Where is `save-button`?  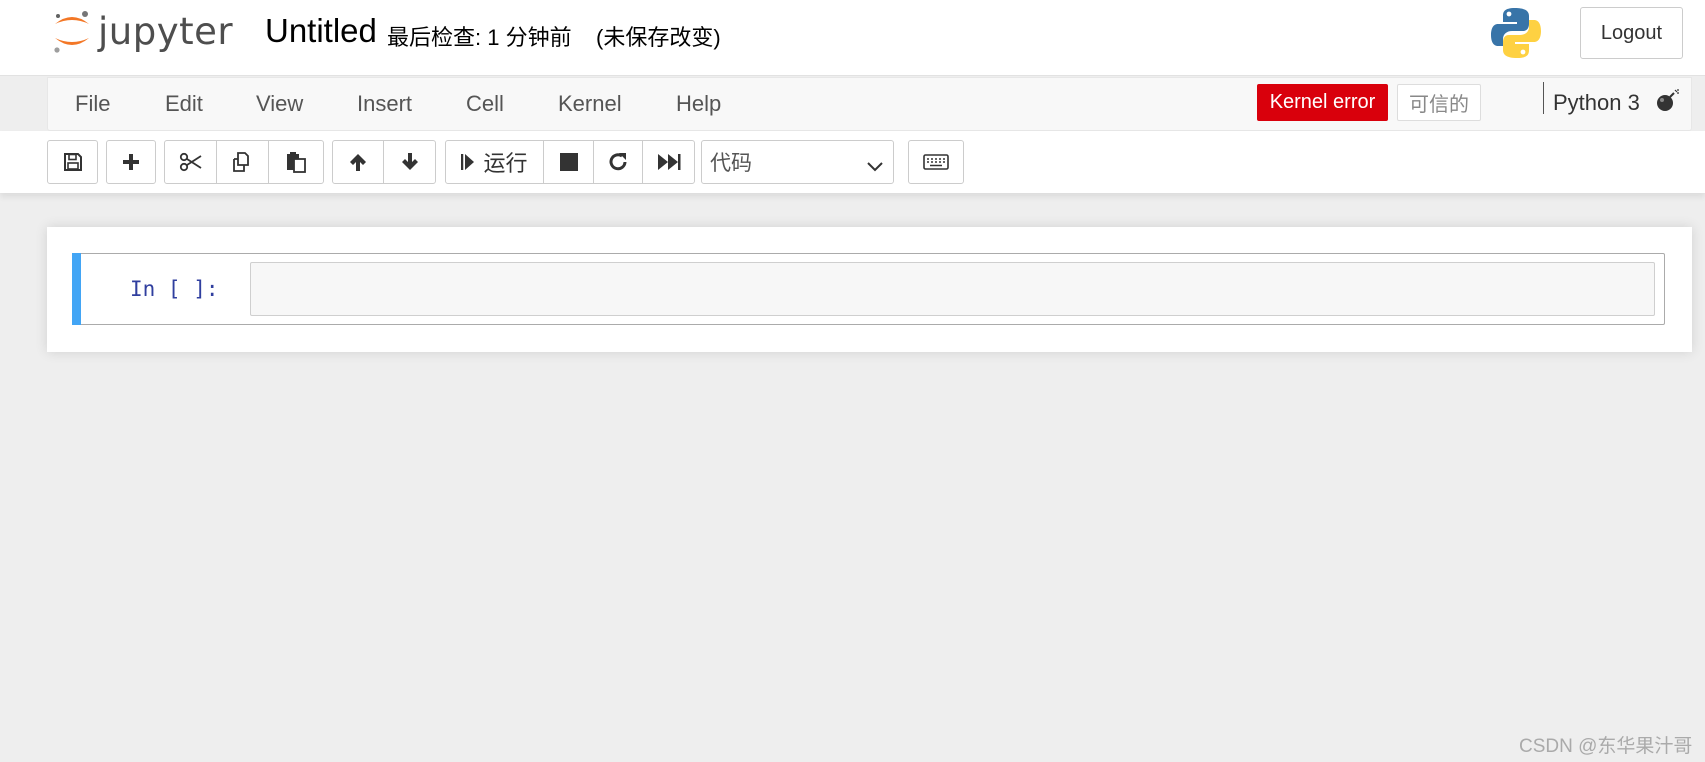
save-button is located at coordinates (72, 162).